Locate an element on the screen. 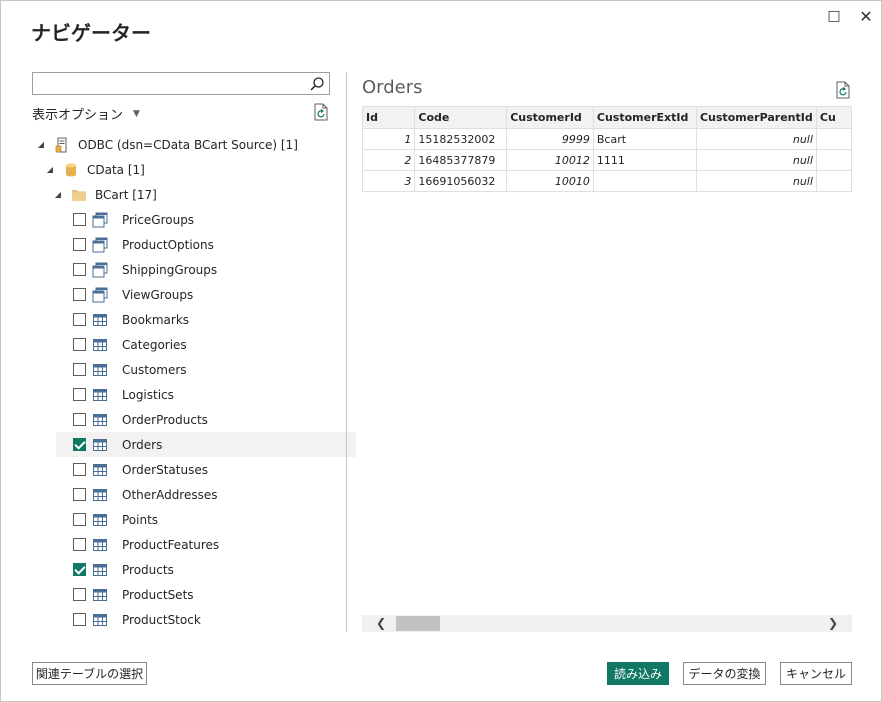 The width and height of the screenshot is (882, 702). table-cell: 3 is located at coordinates (389, 181).